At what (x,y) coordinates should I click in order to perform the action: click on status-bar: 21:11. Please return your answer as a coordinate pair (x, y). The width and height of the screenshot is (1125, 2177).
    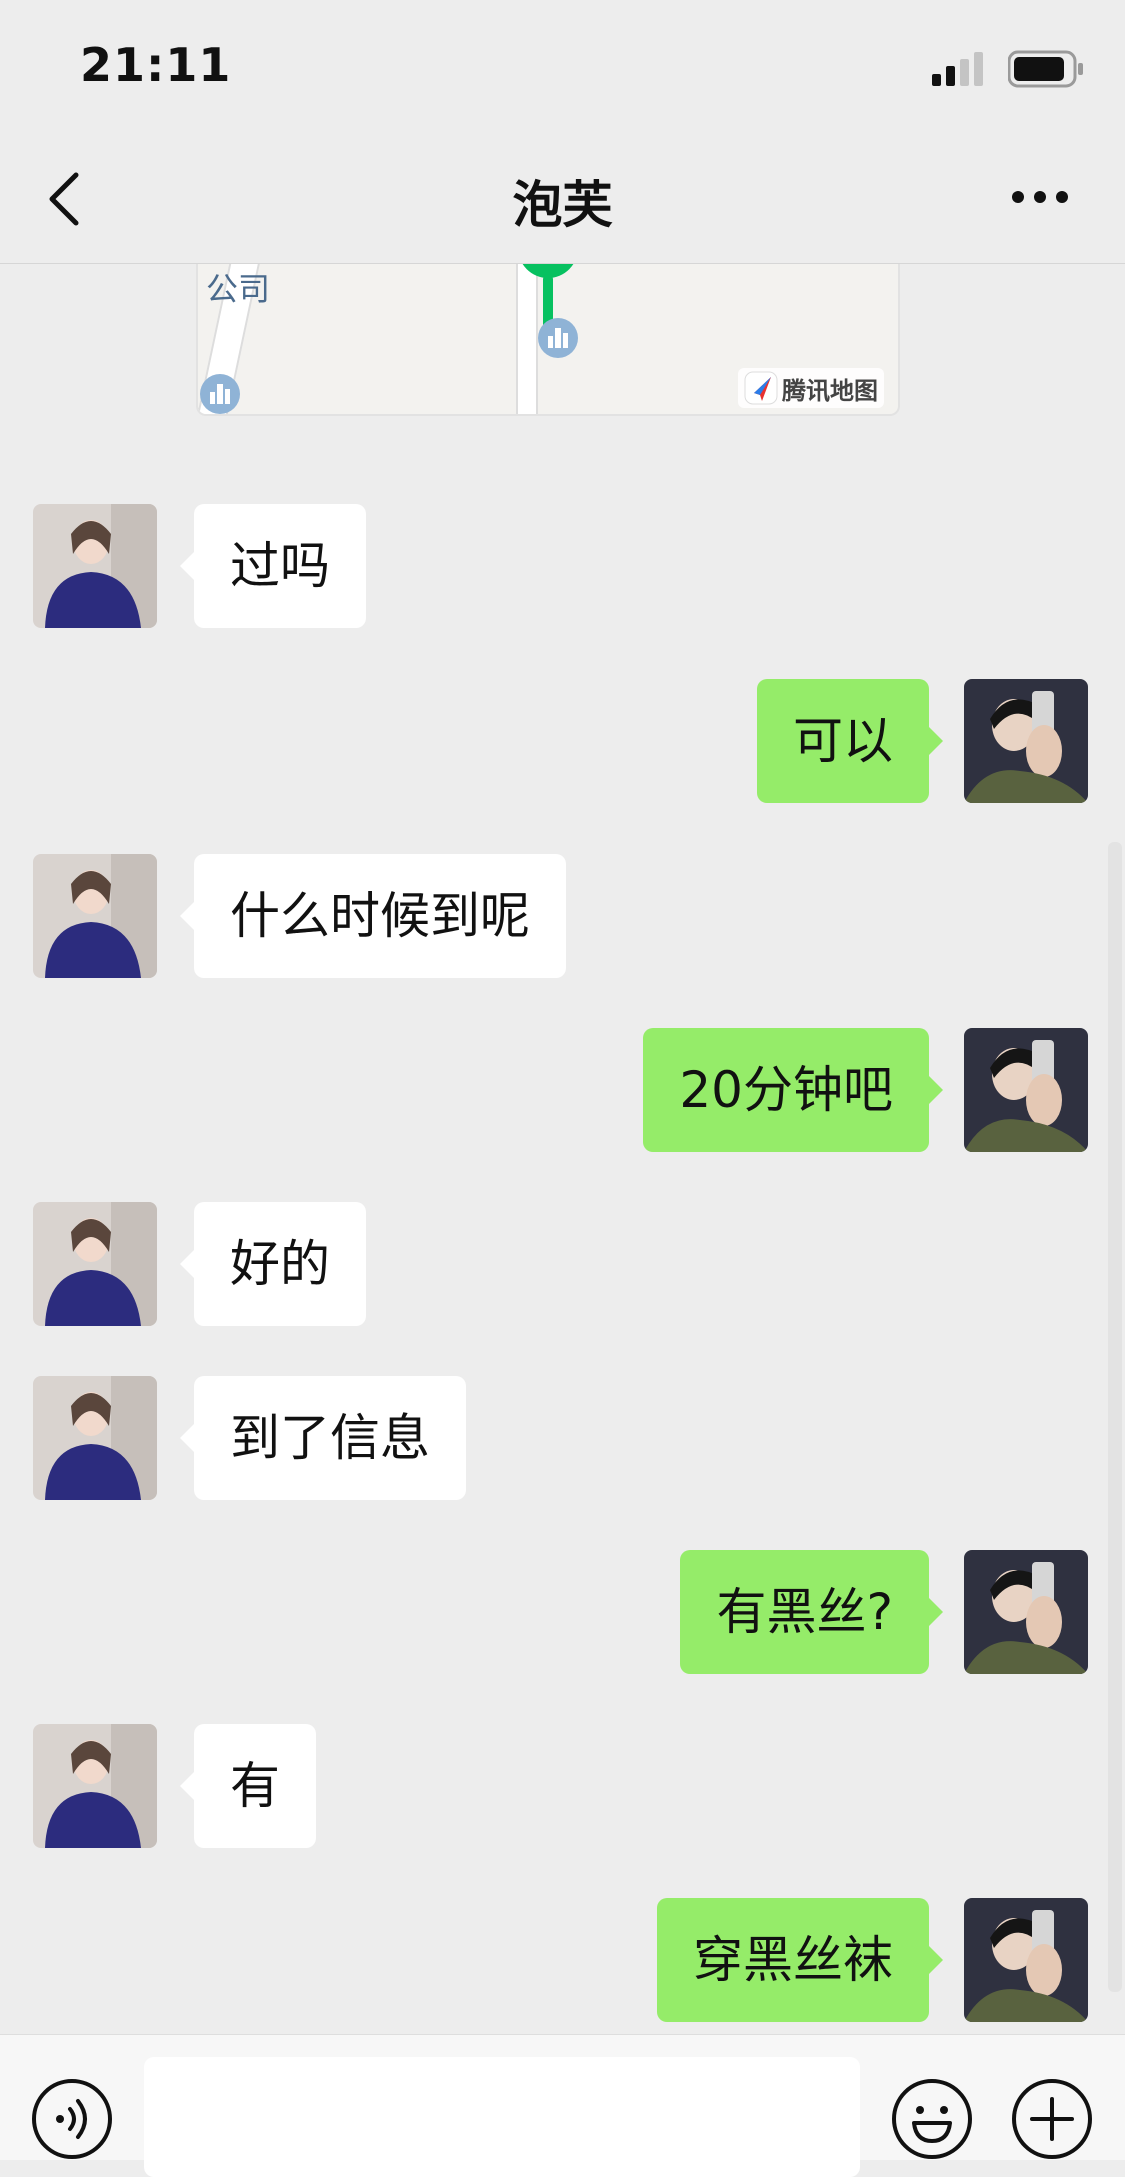
    Looking at the image, I should click on (562, 67).